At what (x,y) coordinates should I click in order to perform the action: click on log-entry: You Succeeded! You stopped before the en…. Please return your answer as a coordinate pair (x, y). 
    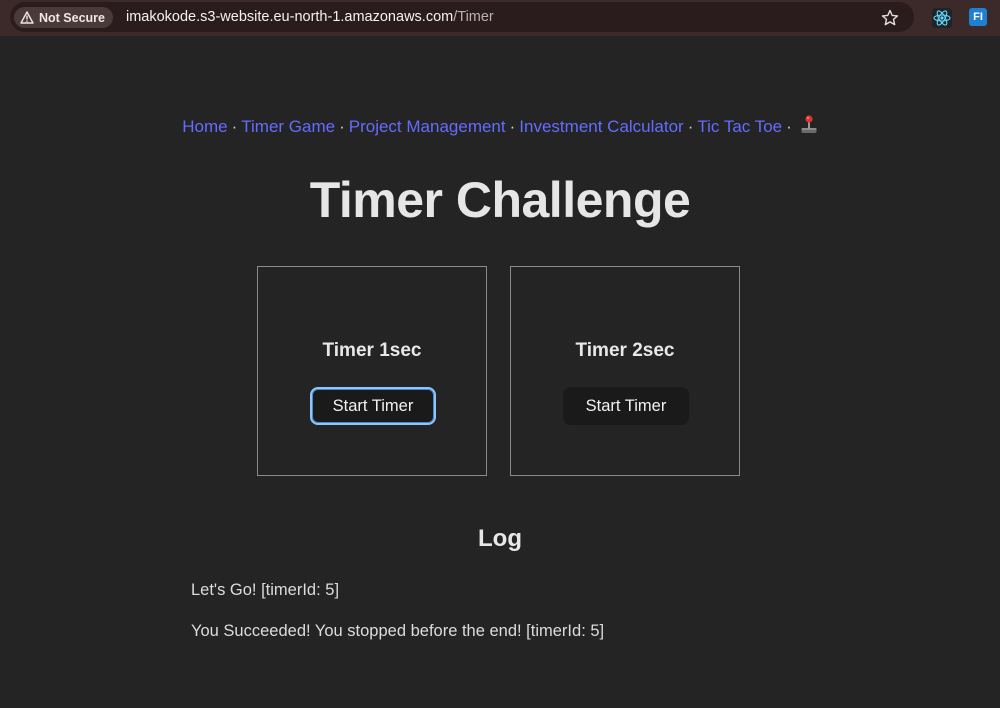
    Looking at the image, I should click on (398, 631).